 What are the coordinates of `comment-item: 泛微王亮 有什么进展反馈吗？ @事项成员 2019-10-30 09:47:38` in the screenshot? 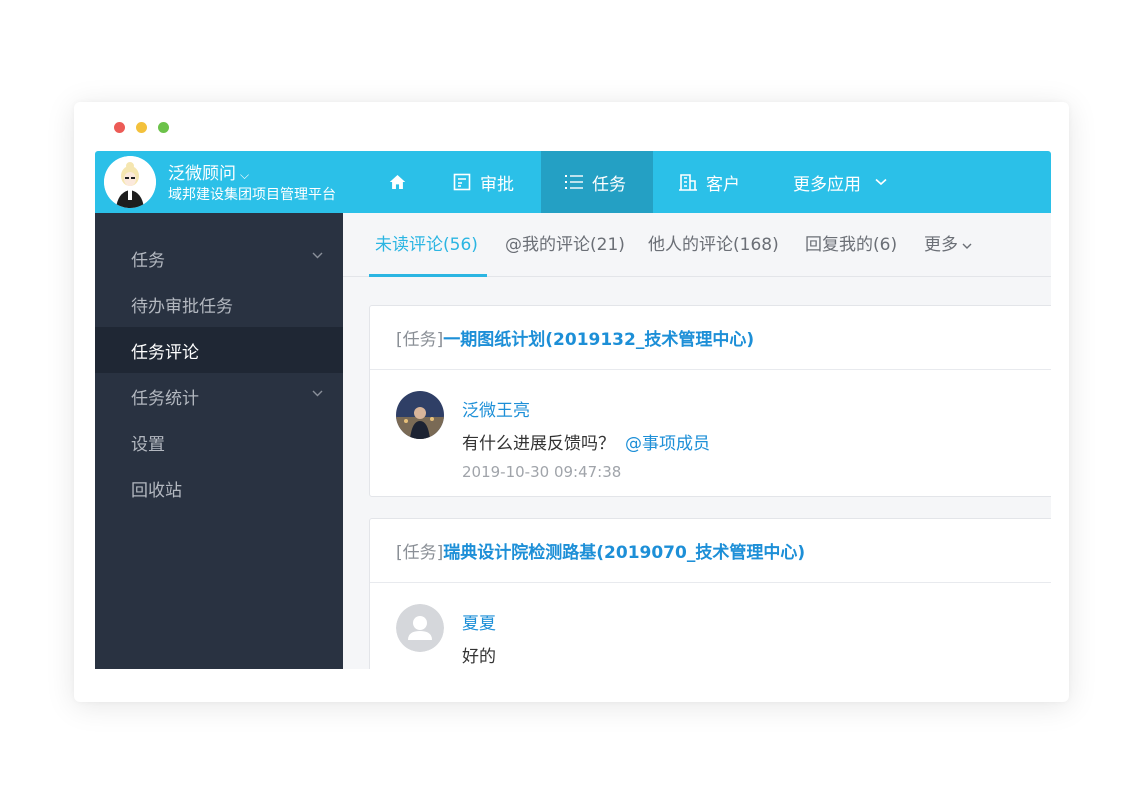 It's located at (710, 433).